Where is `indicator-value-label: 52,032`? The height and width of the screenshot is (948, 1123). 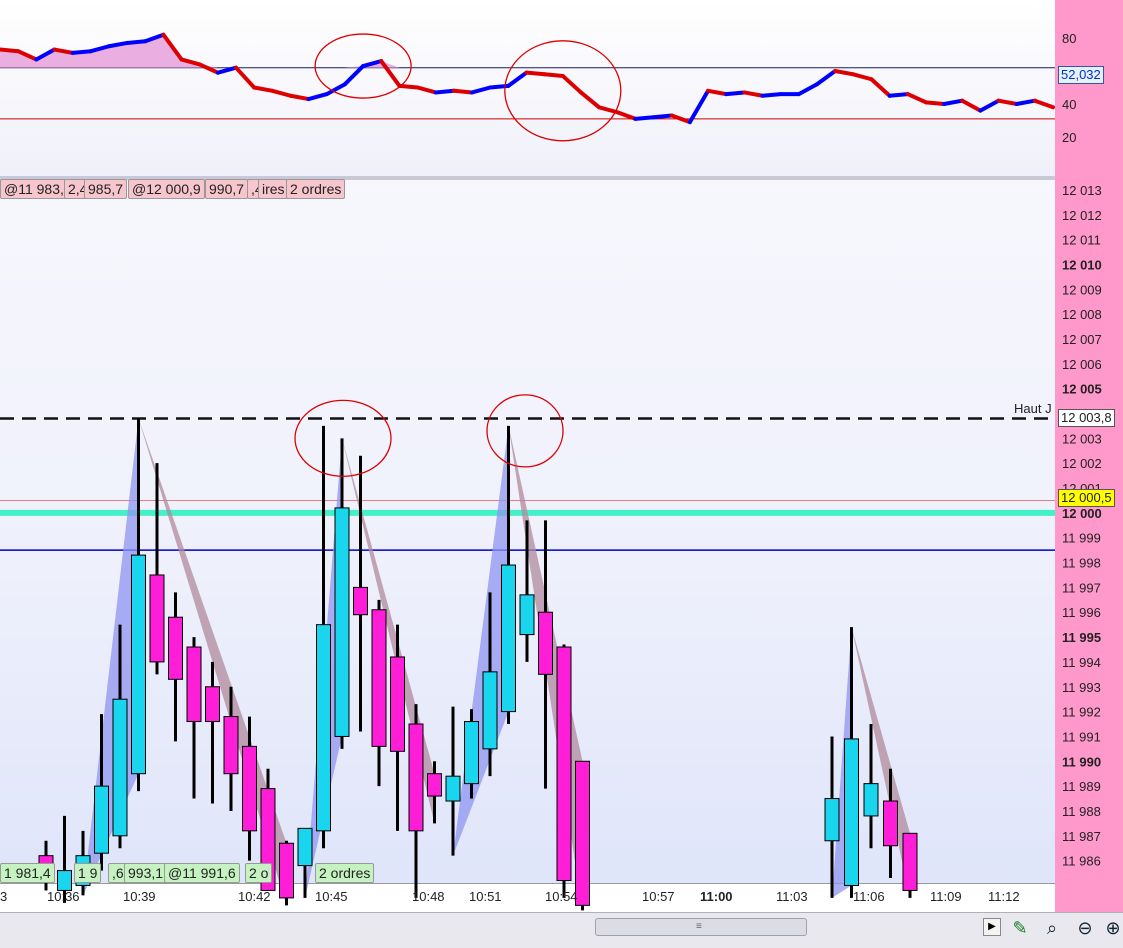 indicator-value-label: 52,032 is located at coordinates (1081, 75).